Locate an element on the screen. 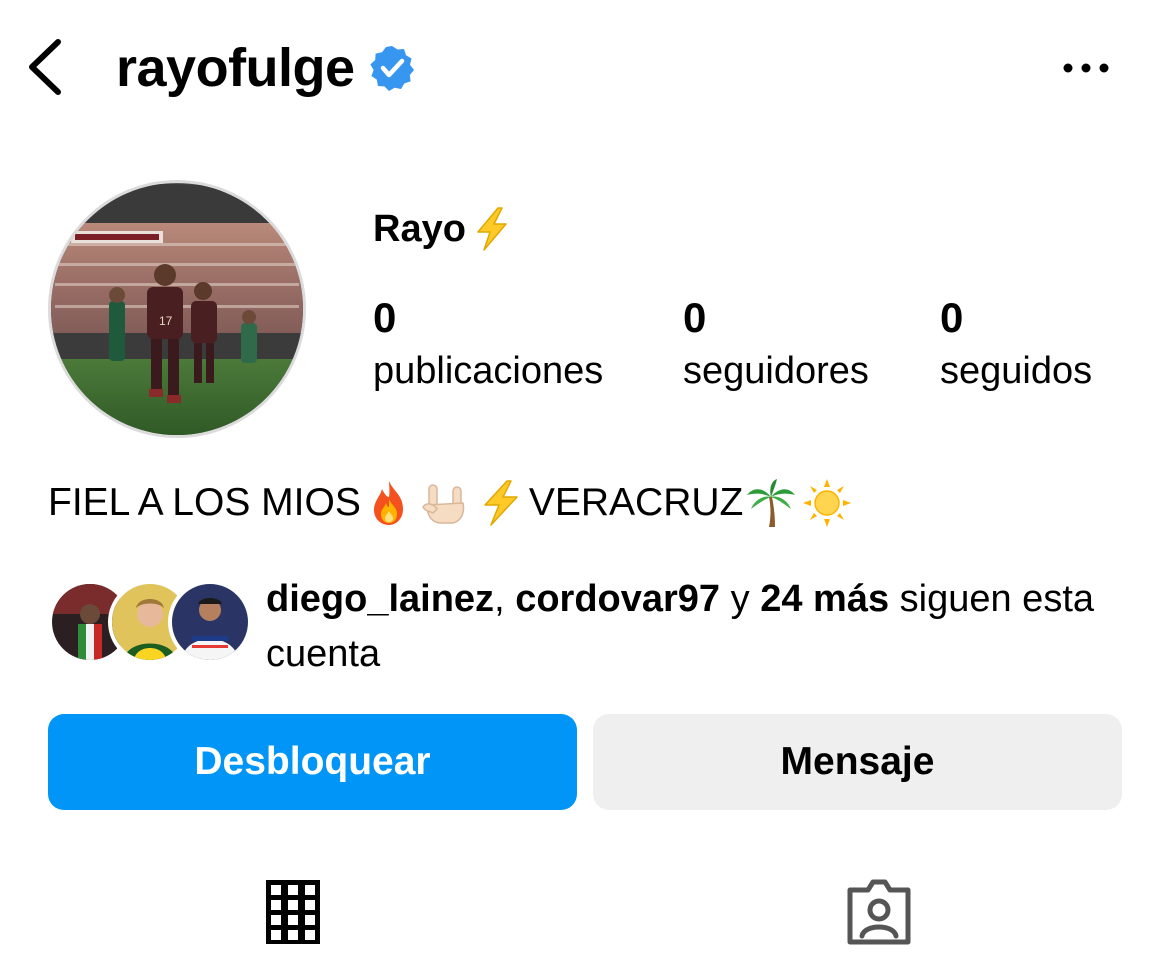 The image size is (1170, 970). back-button is located at coordinates (46, 67).